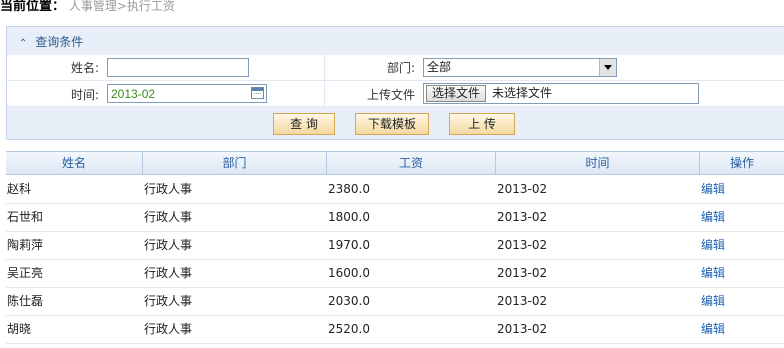 Image resolution: width=784 pixels, height=348 pixels. What do you see at coordinates (349, 217) in the screenshot?
I see `cell-salary: 1800.0` at bounding box center [349, 217].